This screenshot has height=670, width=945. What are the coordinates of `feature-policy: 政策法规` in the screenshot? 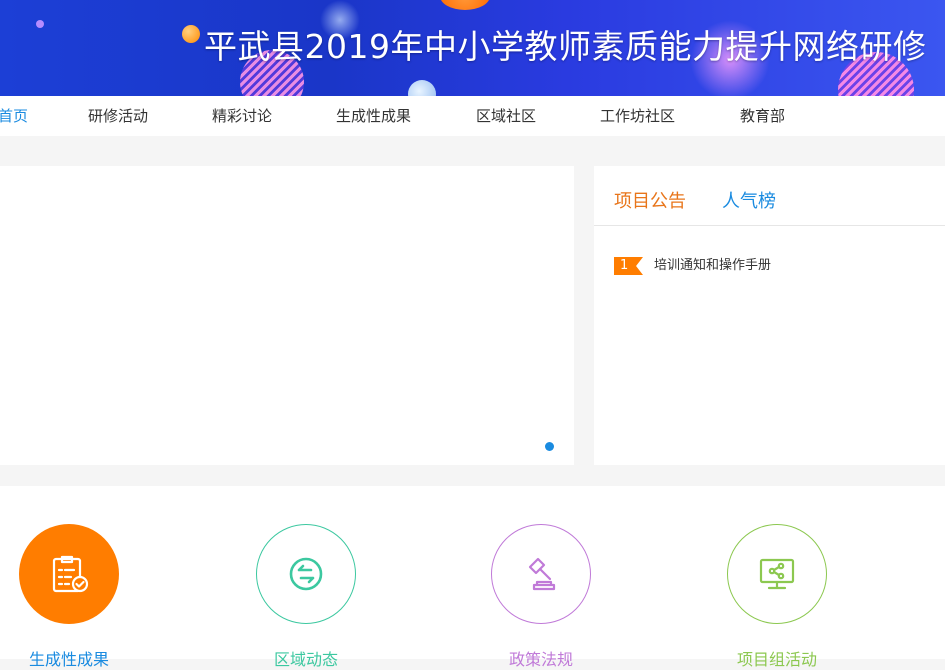 It's located at (541, 596).